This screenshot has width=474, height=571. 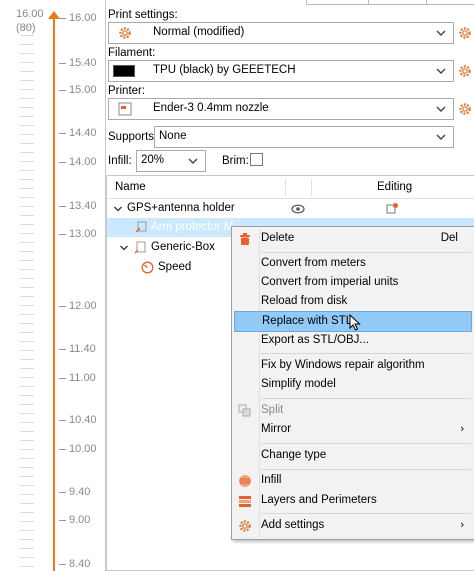 What do you see at coordinates (394, 187) in the screenshot?
I see `column-header-editing: Editing` at bounding box center [394, 187].